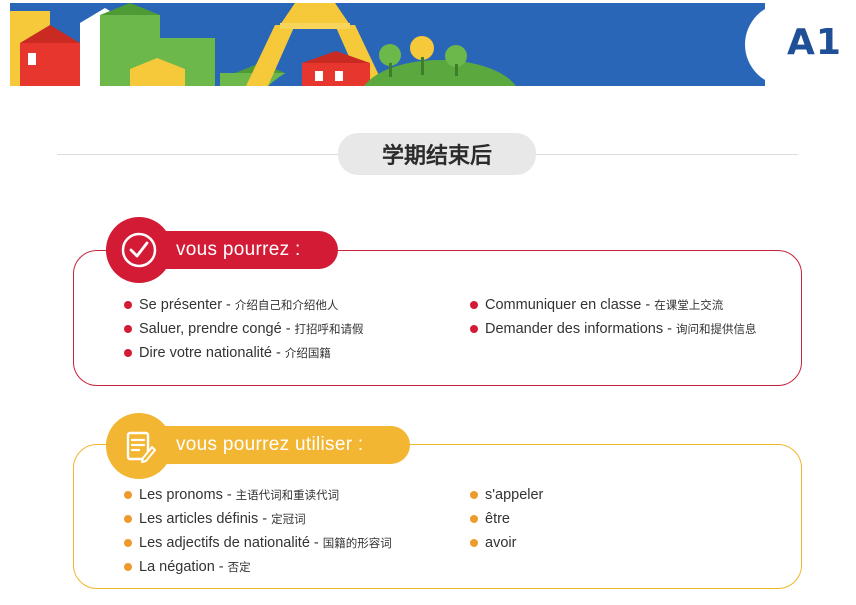 The width and height of the screenshot is (856, 605). What do you see at coordinates (177, 567) in the screenshot?
I see `item-fr: La négation` at bounding box center [177, 567].